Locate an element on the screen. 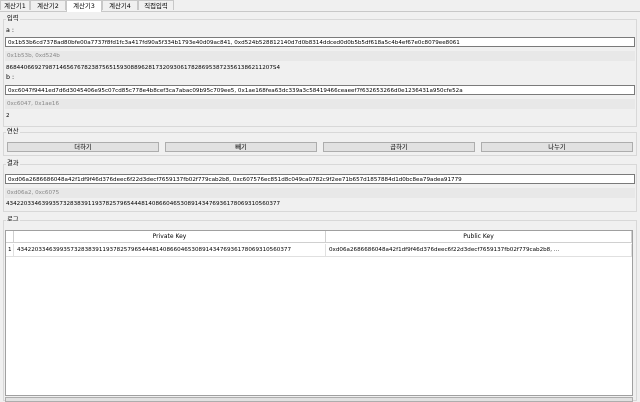  operations-group-title: 연산 is located at coordinates (13, 131).